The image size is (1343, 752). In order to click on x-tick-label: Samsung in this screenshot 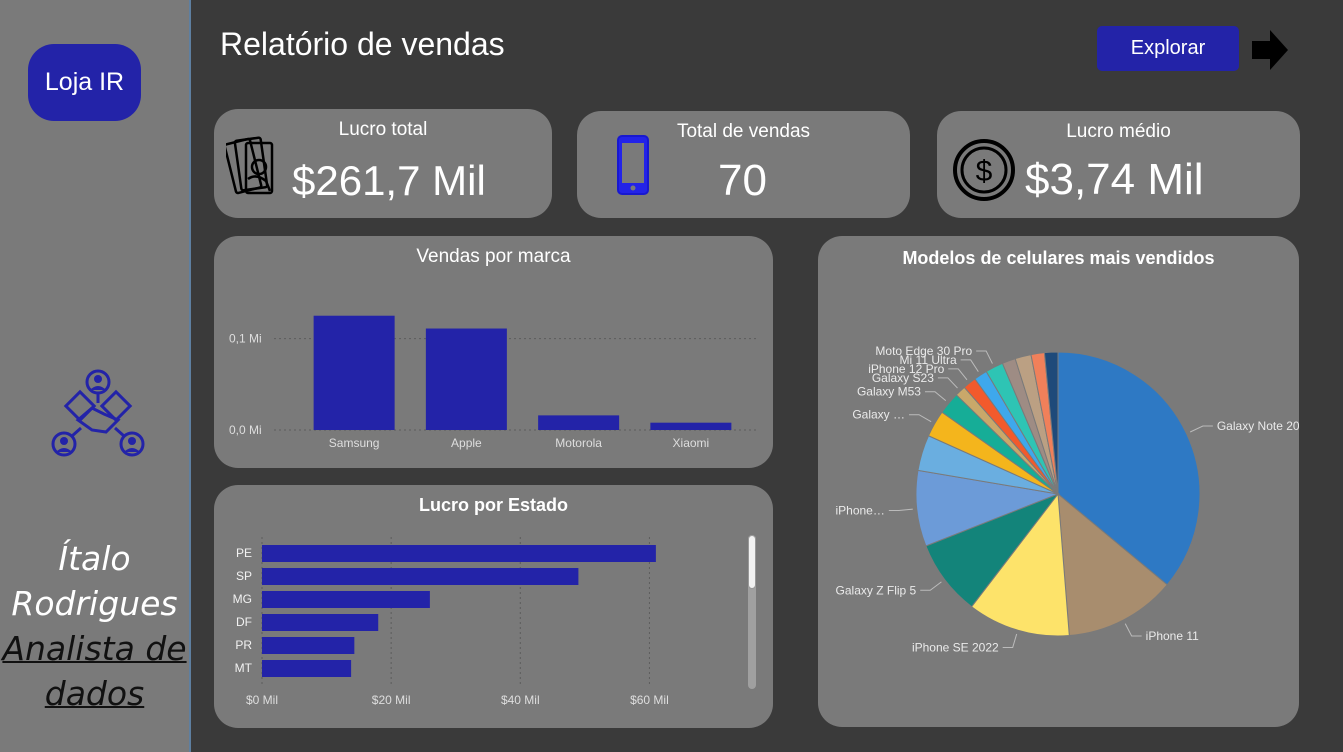, I will do `click(354, 443)`.